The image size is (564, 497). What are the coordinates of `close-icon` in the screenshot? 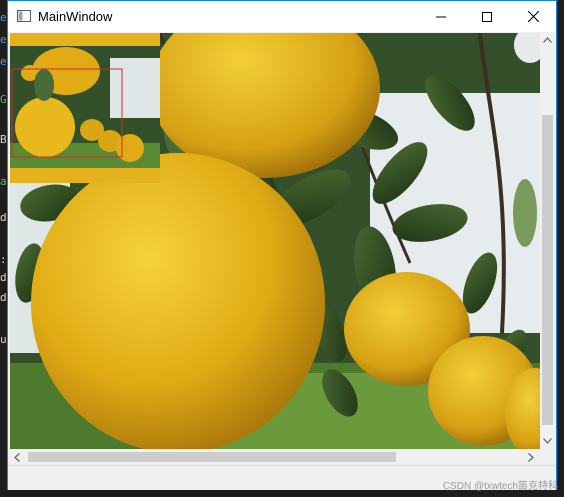 It's located at (533, 16).